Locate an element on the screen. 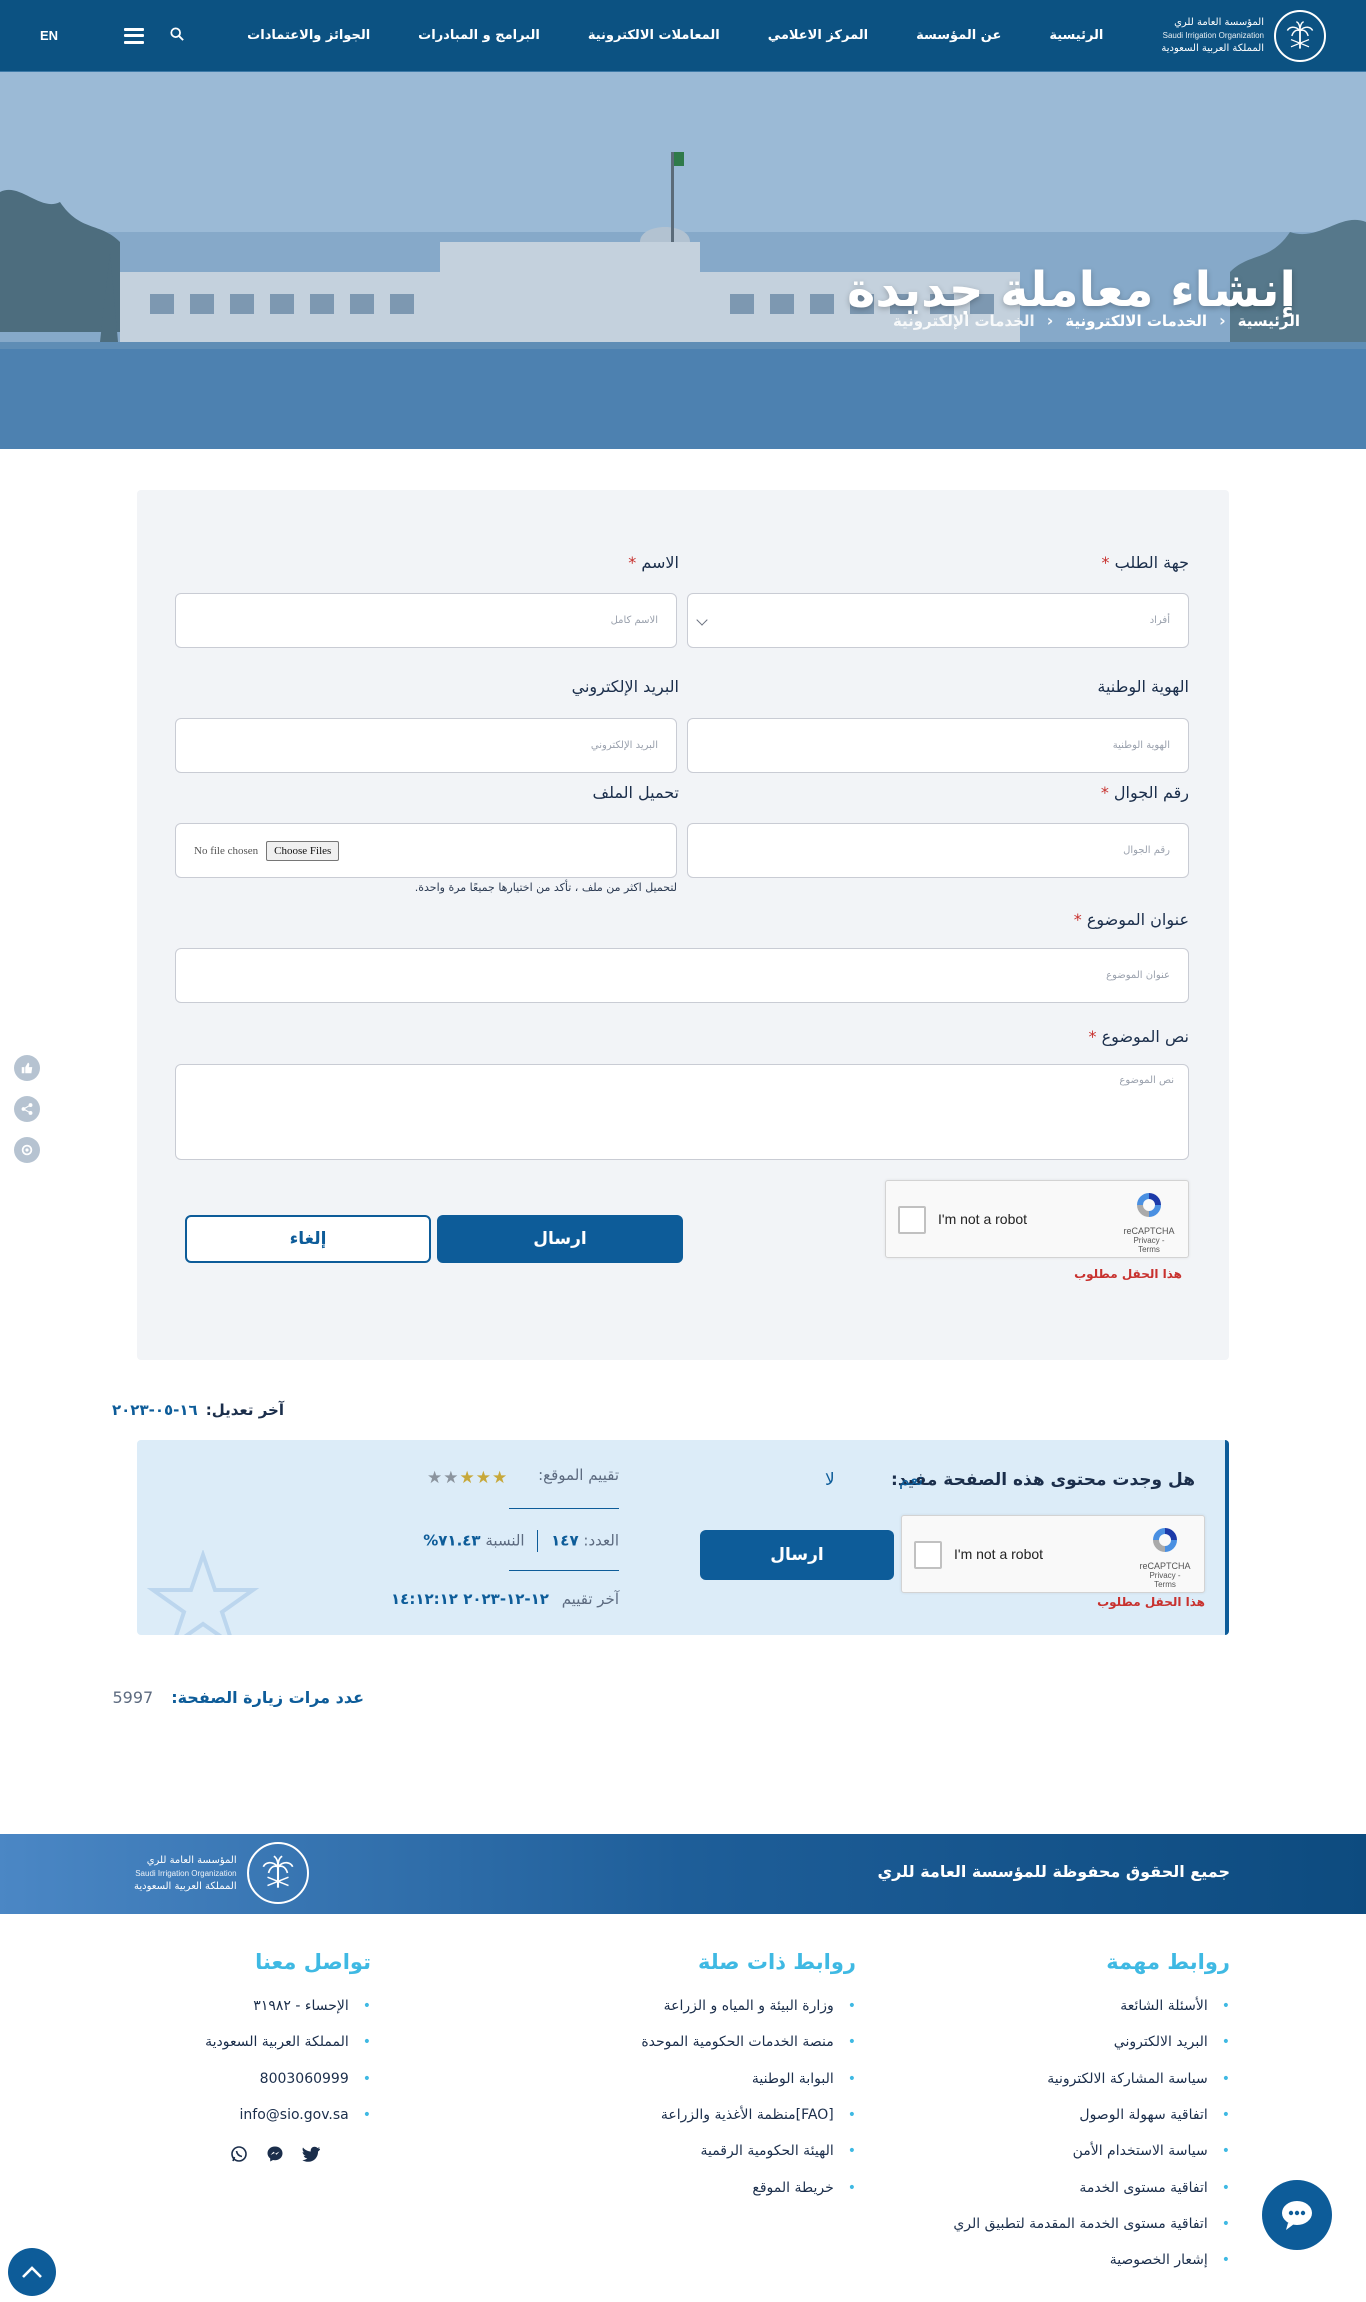  cancel-button: إلغاء is located at coordinates (308, 1239).